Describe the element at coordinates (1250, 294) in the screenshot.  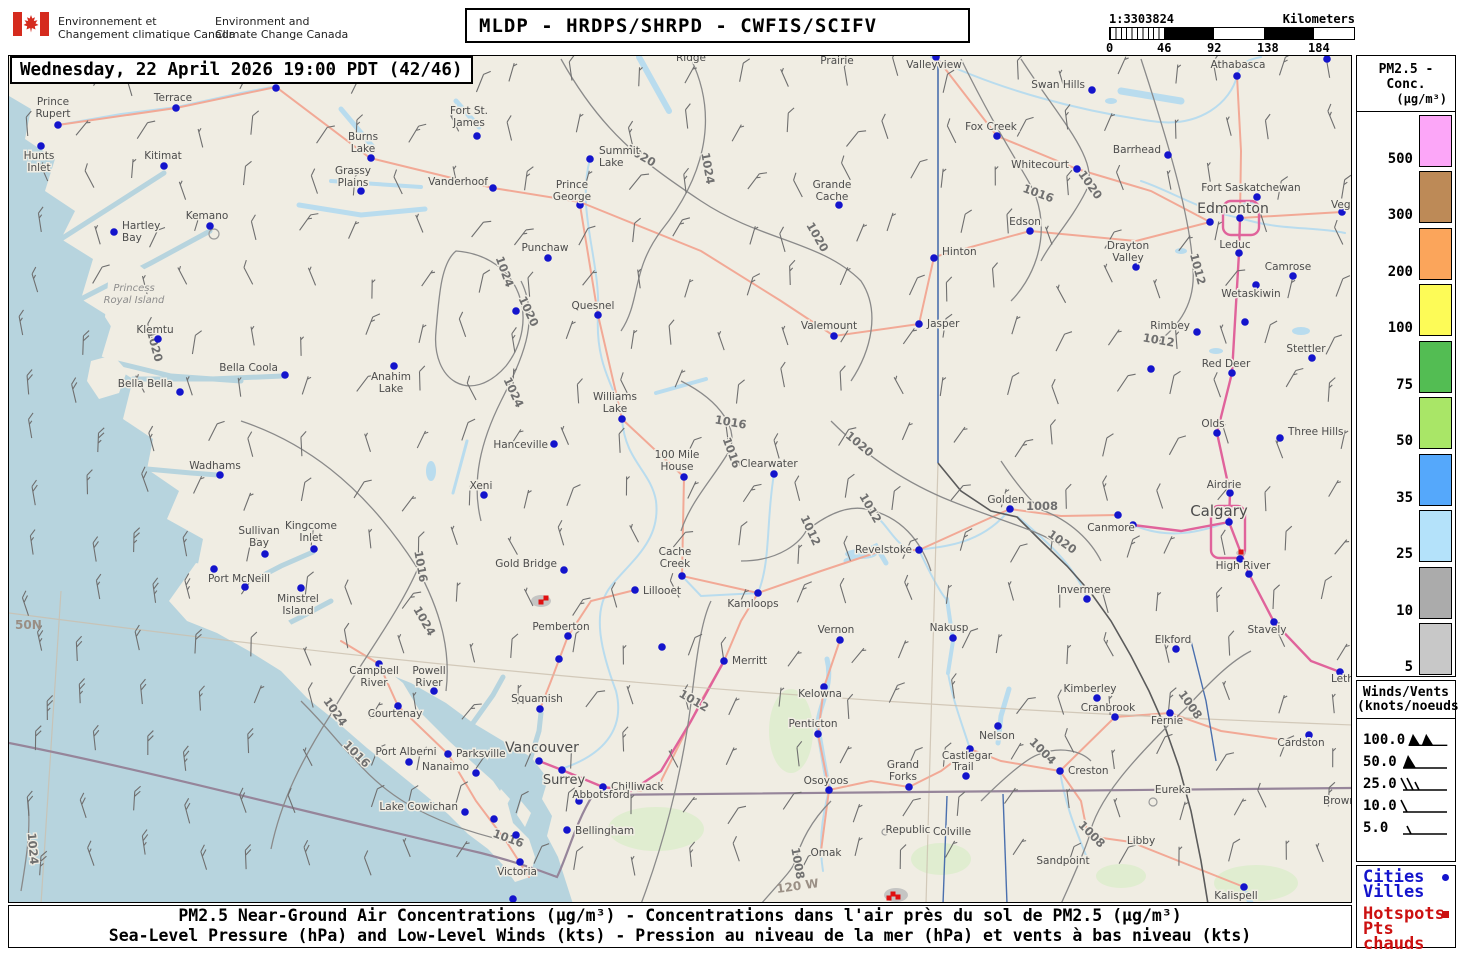
I see `city-label: Wetaskiwin` at that location.